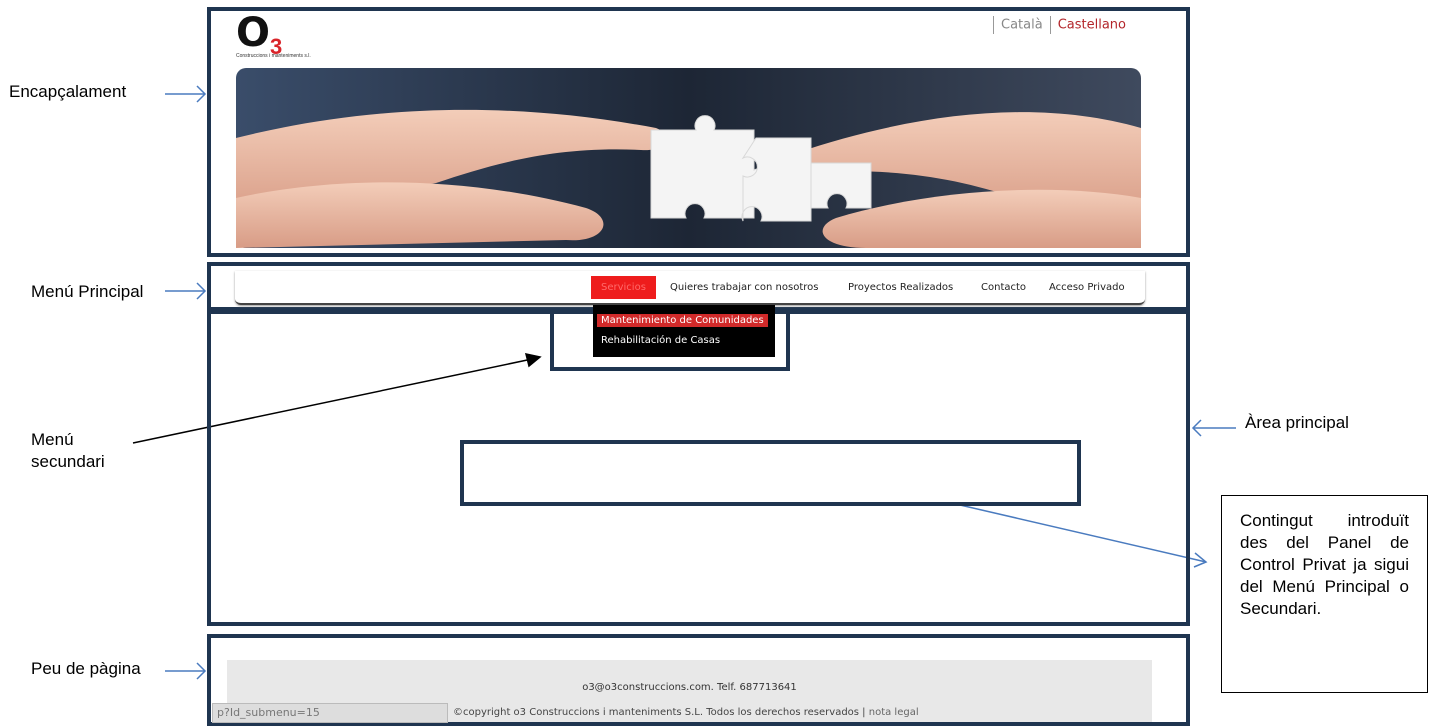 The image size is (1436, 726). I want to click on label-secondary-menu-1: Menú, so click(52, 439).